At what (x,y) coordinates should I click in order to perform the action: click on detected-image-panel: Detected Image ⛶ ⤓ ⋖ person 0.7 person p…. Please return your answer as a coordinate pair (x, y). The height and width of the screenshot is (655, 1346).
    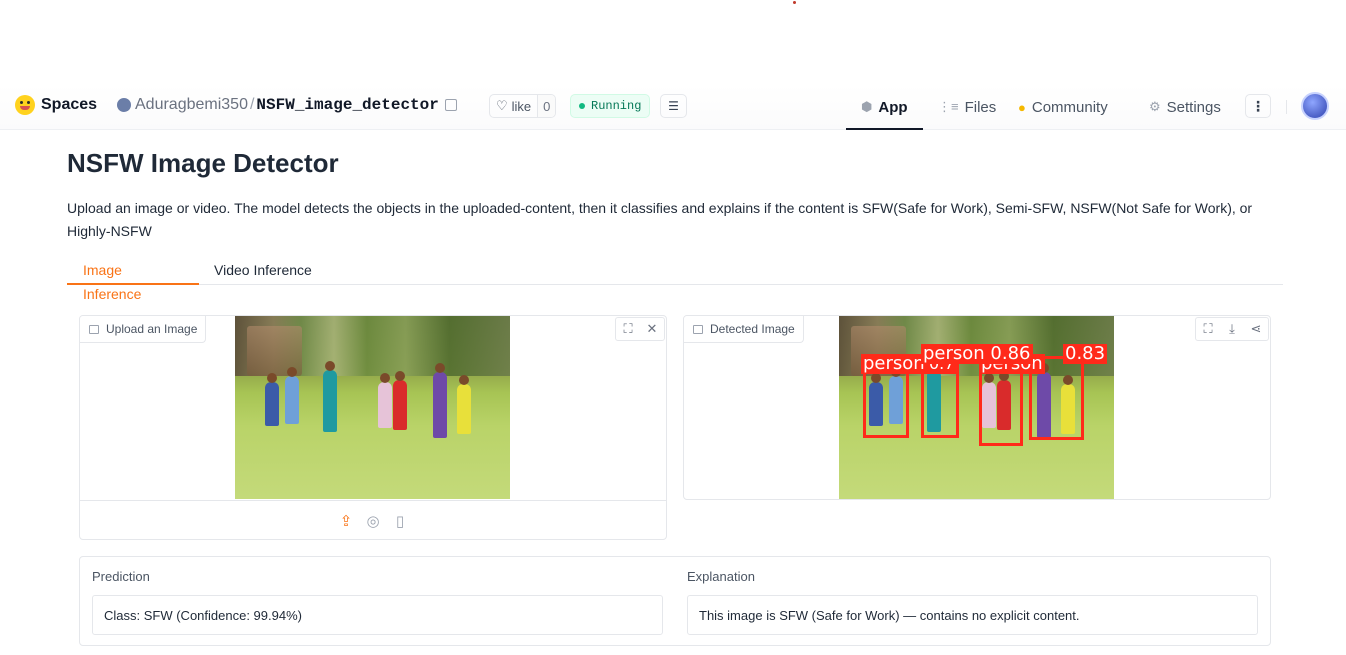
    Looking at the image, I should click on (977, 407).